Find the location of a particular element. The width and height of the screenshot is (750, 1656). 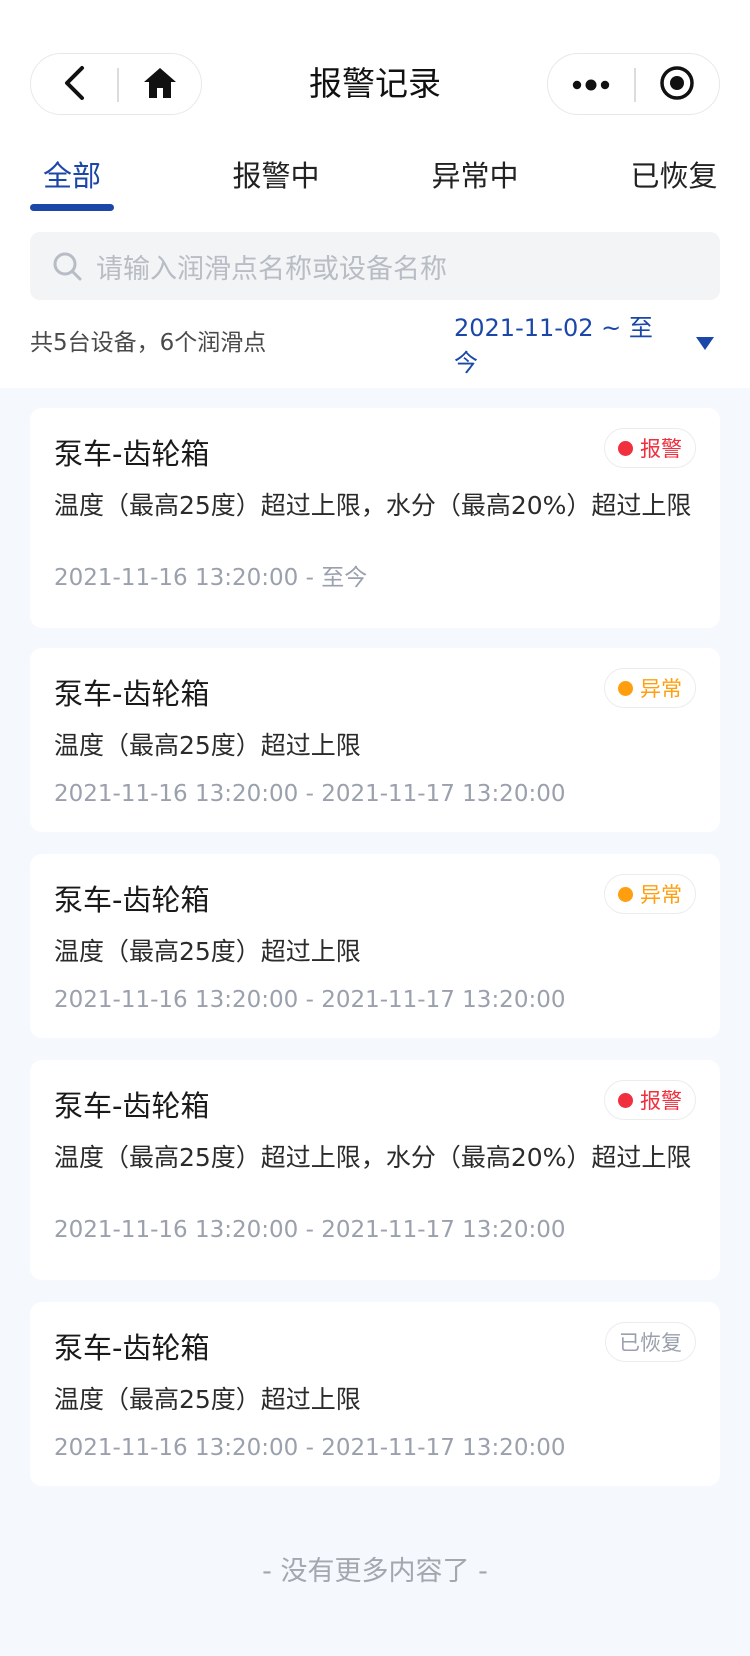

close-miniprogram-button is located at coordinates (677, 85).